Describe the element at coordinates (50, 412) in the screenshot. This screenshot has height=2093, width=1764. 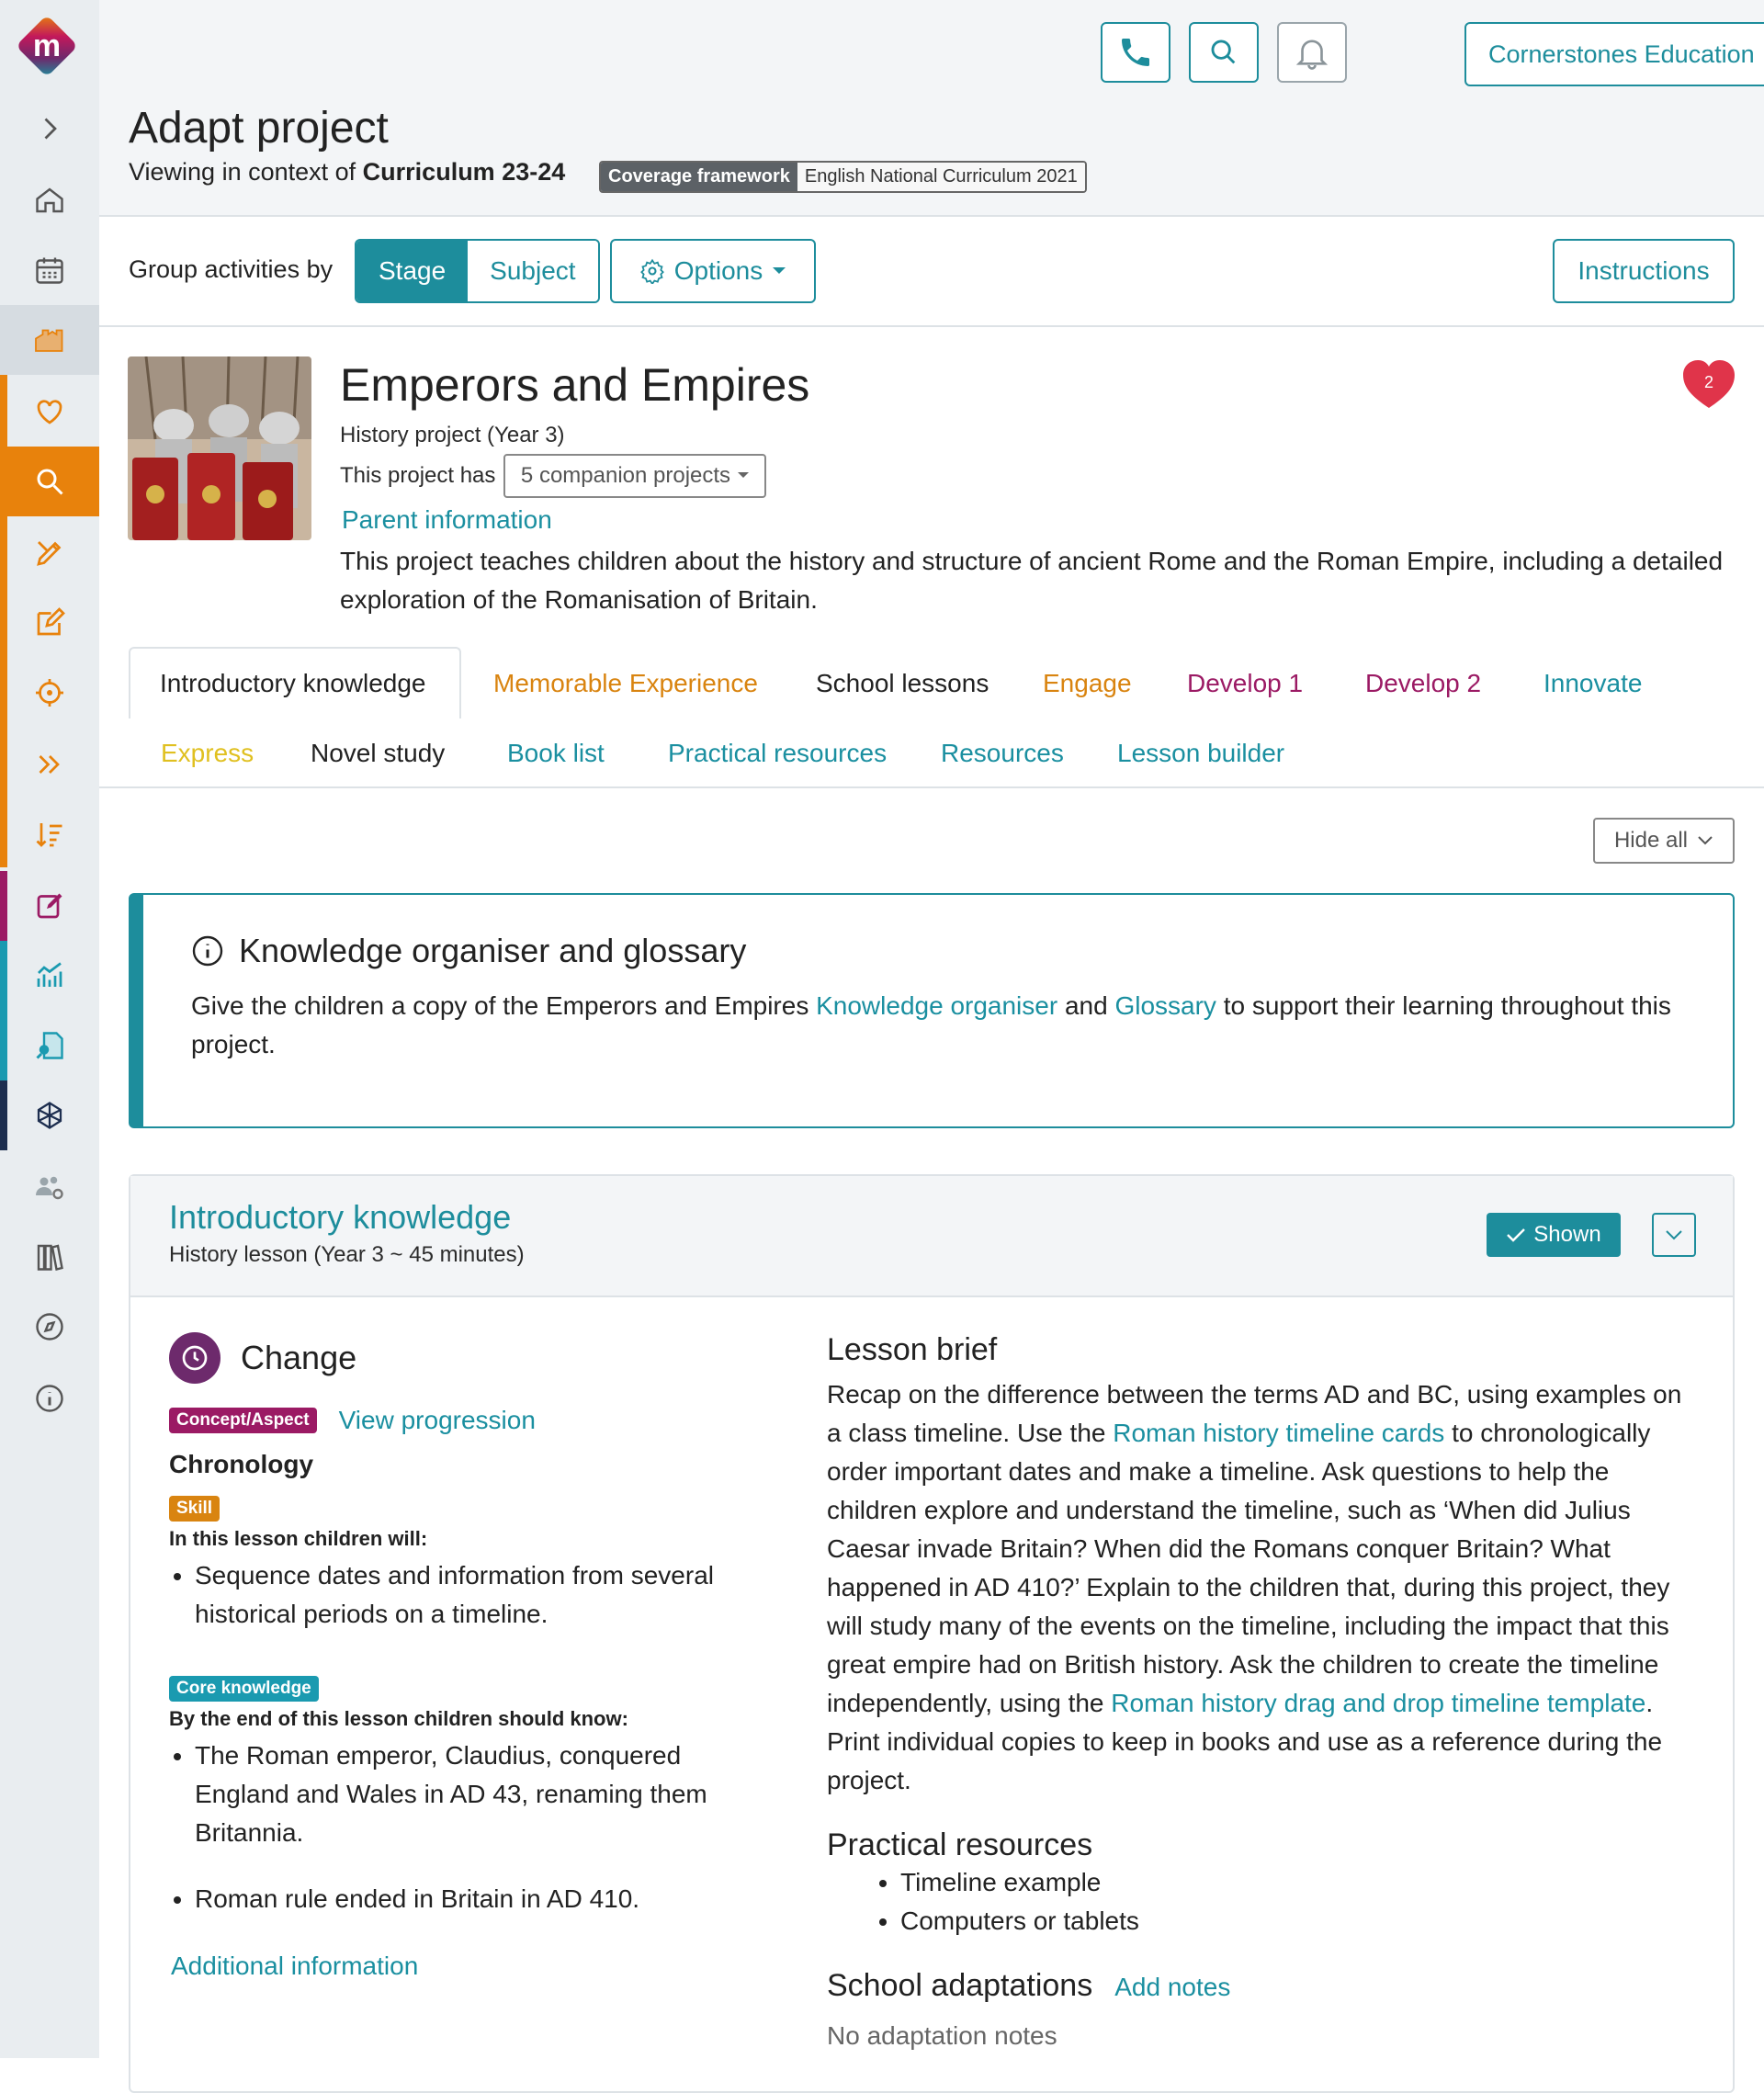
I see `favourites-icon` at that location.